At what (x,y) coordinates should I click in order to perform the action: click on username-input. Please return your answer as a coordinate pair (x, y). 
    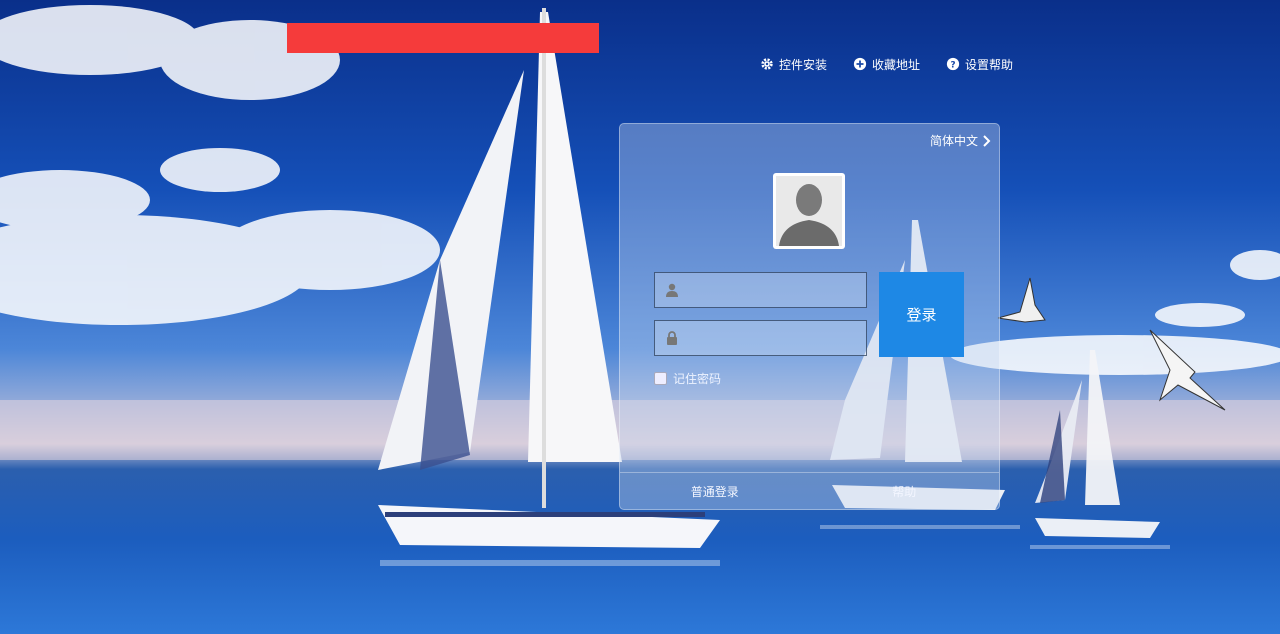
    Looking at the image, I should click on (775, 291).